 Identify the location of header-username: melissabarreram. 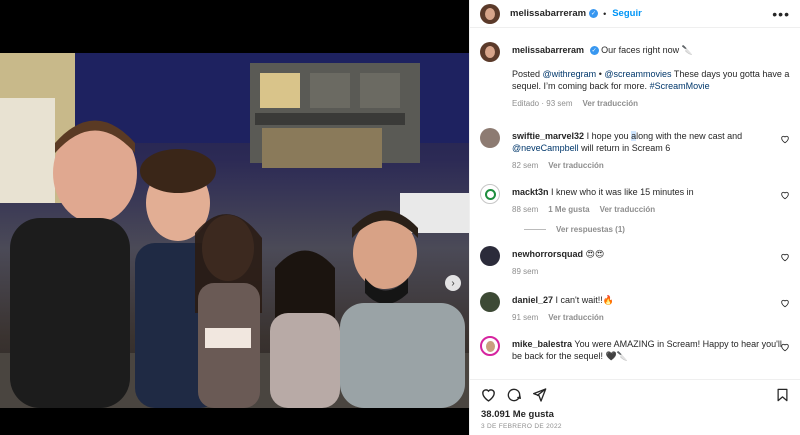
(548, 13).